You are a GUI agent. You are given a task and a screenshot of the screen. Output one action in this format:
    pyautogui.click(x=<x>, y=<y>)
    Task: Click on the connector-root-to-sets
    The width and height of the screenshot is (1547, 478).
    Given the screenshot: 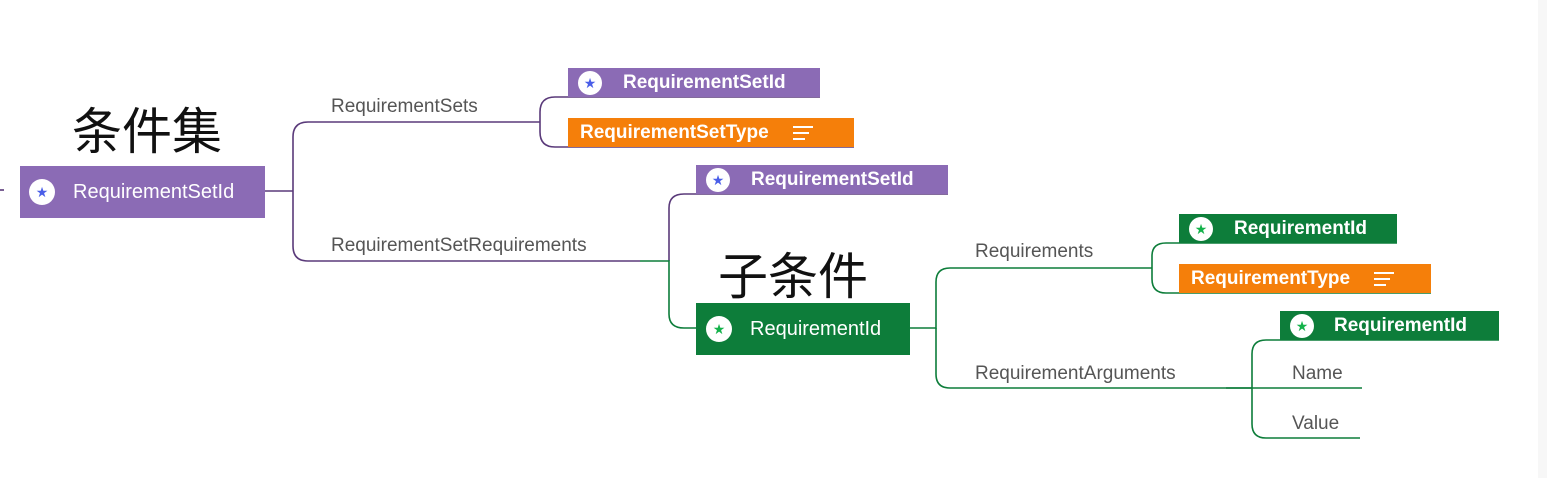 What is the action you would take?
    pyautogui.click(x=402, y=156)
    